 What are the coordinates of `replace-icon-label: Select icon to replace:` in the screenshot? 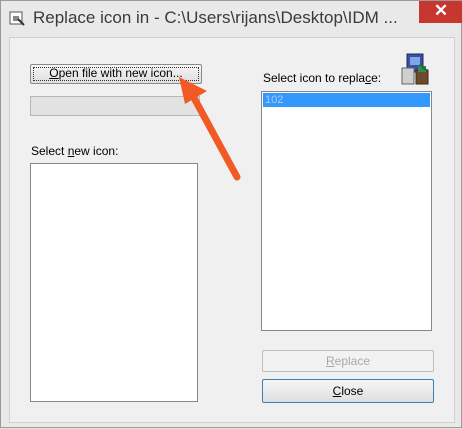 It's located at (322, 78).